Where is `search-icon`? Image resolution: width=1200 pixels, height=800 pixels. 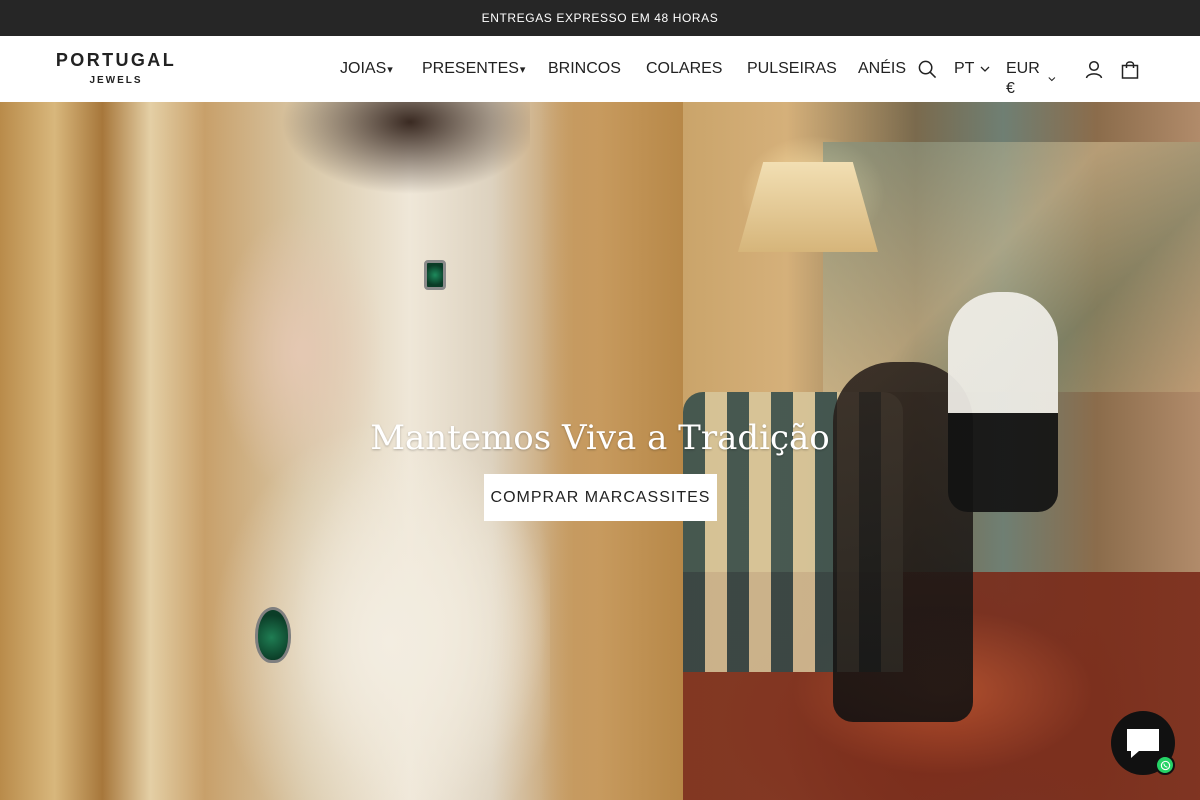 search-icon is located at coordinates (927, 69).